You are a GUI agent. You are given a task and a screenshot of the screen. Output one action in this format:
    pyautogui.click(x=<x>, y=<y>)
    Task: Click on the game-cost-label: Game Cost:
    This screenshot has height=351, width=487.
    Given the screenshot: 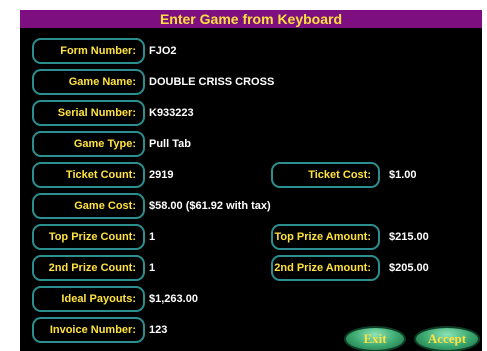 What is the action you would take?
    pyautogui.click(x=88, y=206)
    